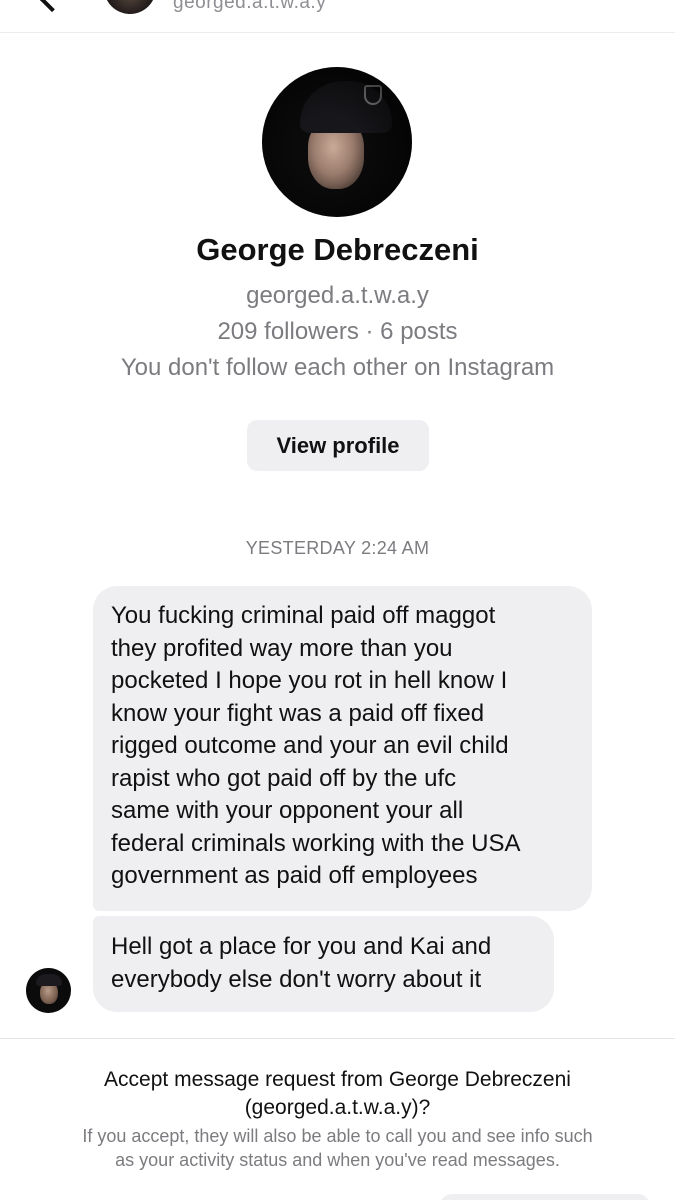 Image resolution: width=675 pixels, height=1200 pixels. Describe the element at coordinates (287, 810) in the screenshot. I see `message-line: same with your opponent your all` at that location.